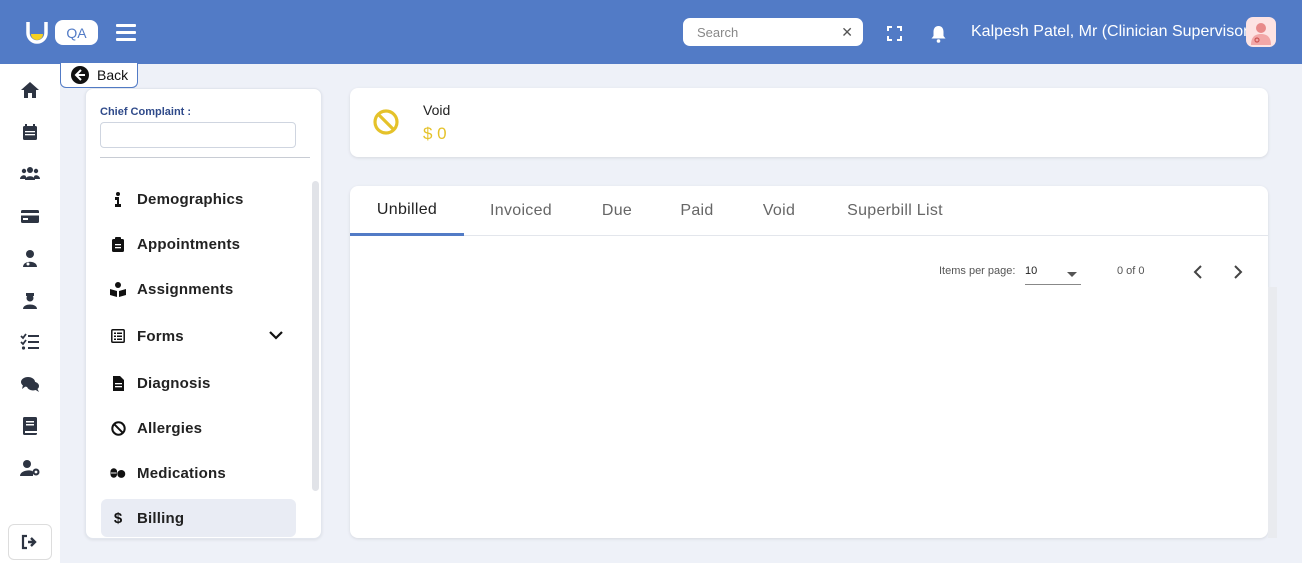  What do you see at coordinates (1238, 272) in the screenshot?
I see `next-page-icon` at bounding box center [1238, 272].